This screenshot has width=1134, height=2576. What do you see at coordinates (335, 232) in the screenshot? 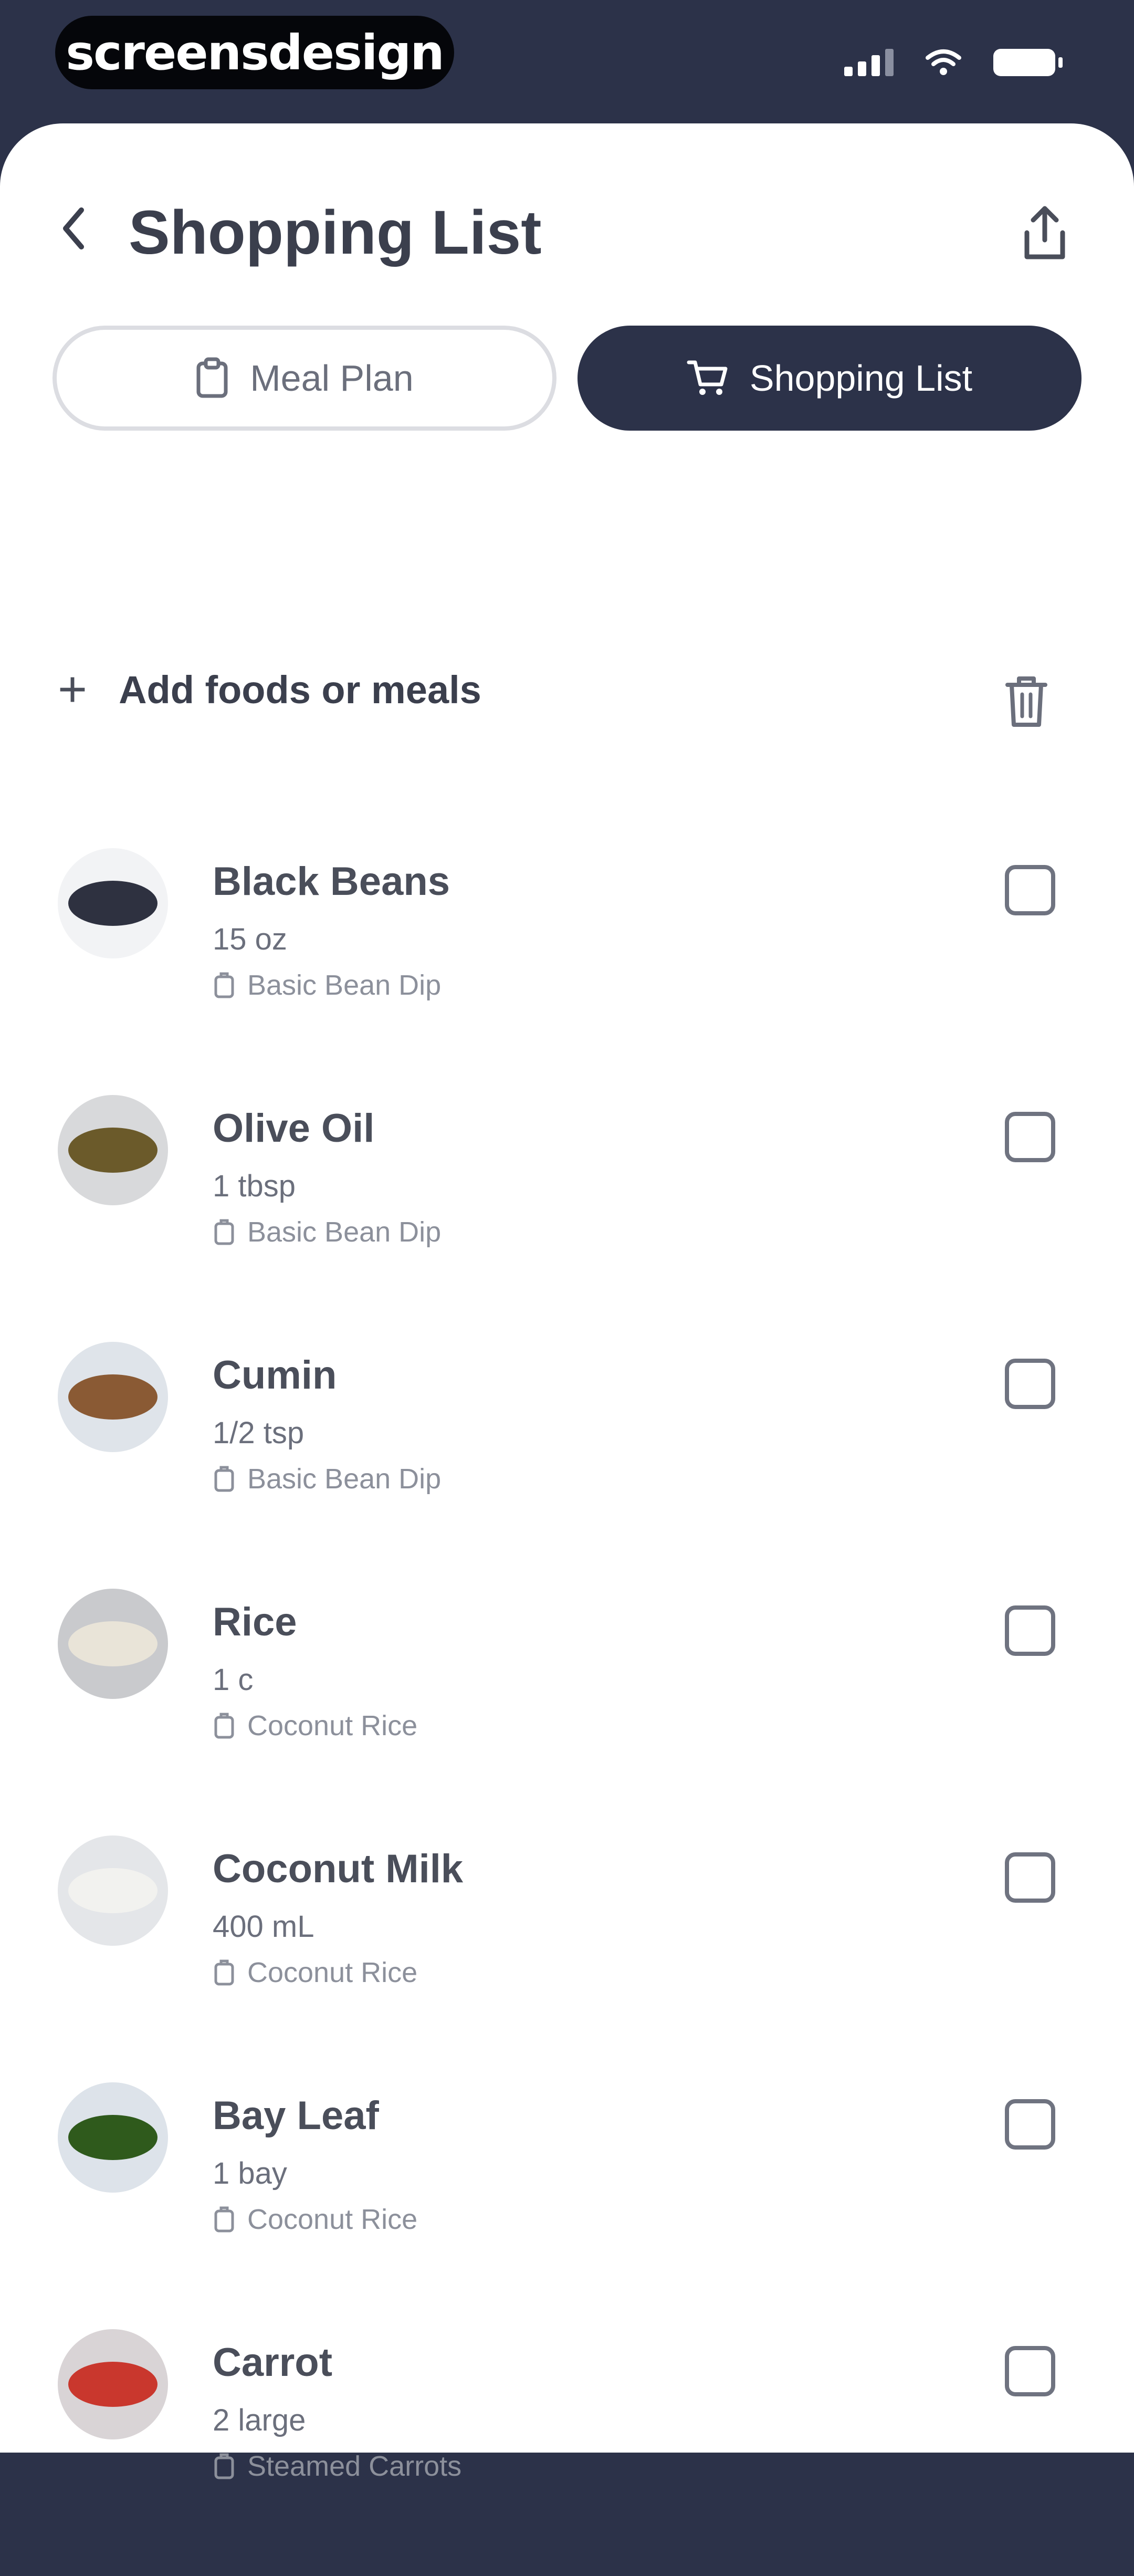
I see `page-title: Shopping List` at bounding box center [335, 232].